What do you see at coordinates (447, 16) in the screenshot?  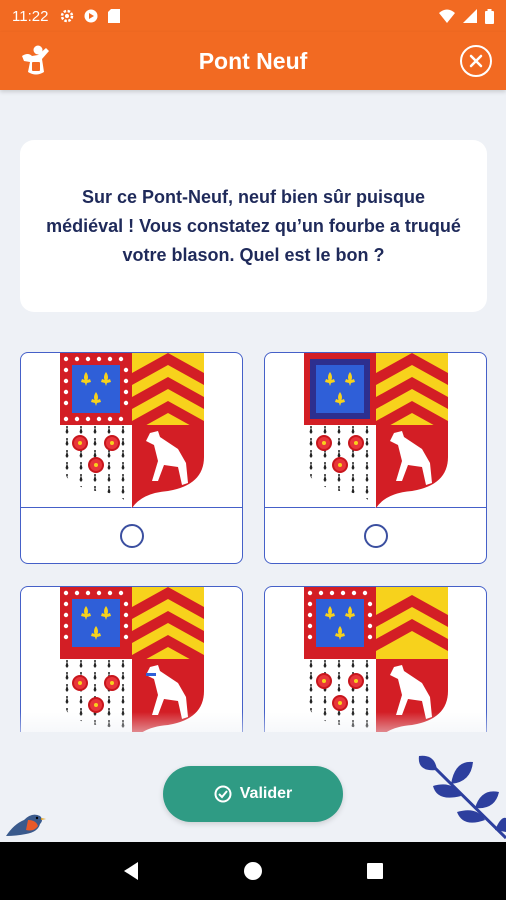 I see `wifi-icon` at bounding box center [447, 16].